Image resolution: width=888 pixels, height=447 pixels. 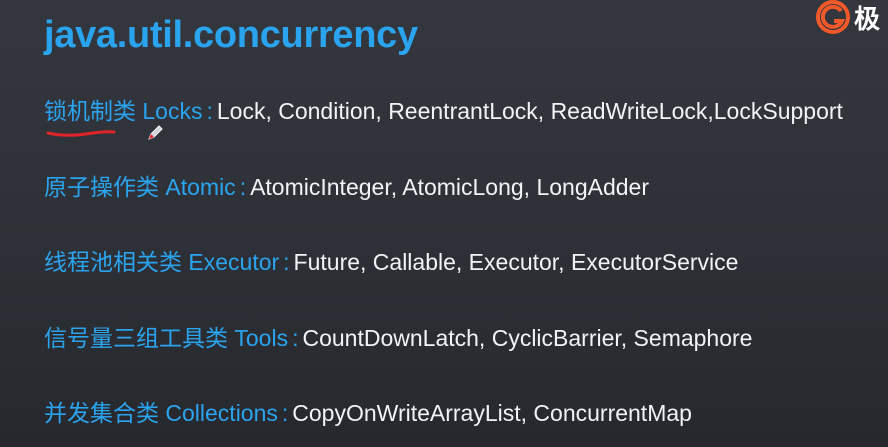 I want to click on logo-g-icon: G, so click(x=833, y=17).